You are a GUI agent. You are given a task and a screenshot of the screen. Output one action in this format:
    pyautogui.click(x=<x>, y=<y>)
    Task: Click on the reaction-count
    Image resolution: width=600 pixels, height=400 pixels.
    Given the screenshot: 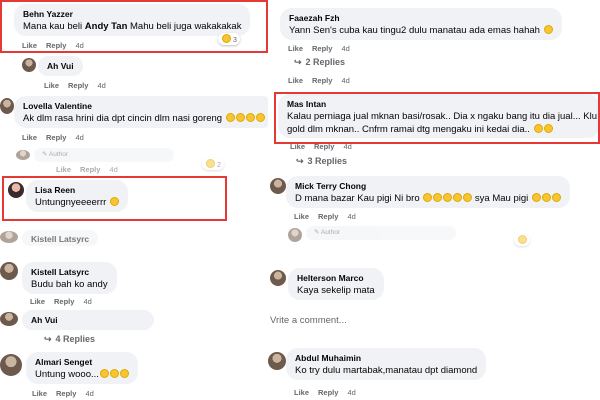 What is the action you would take?
    pyautogui.click(x=522, y=240)
    